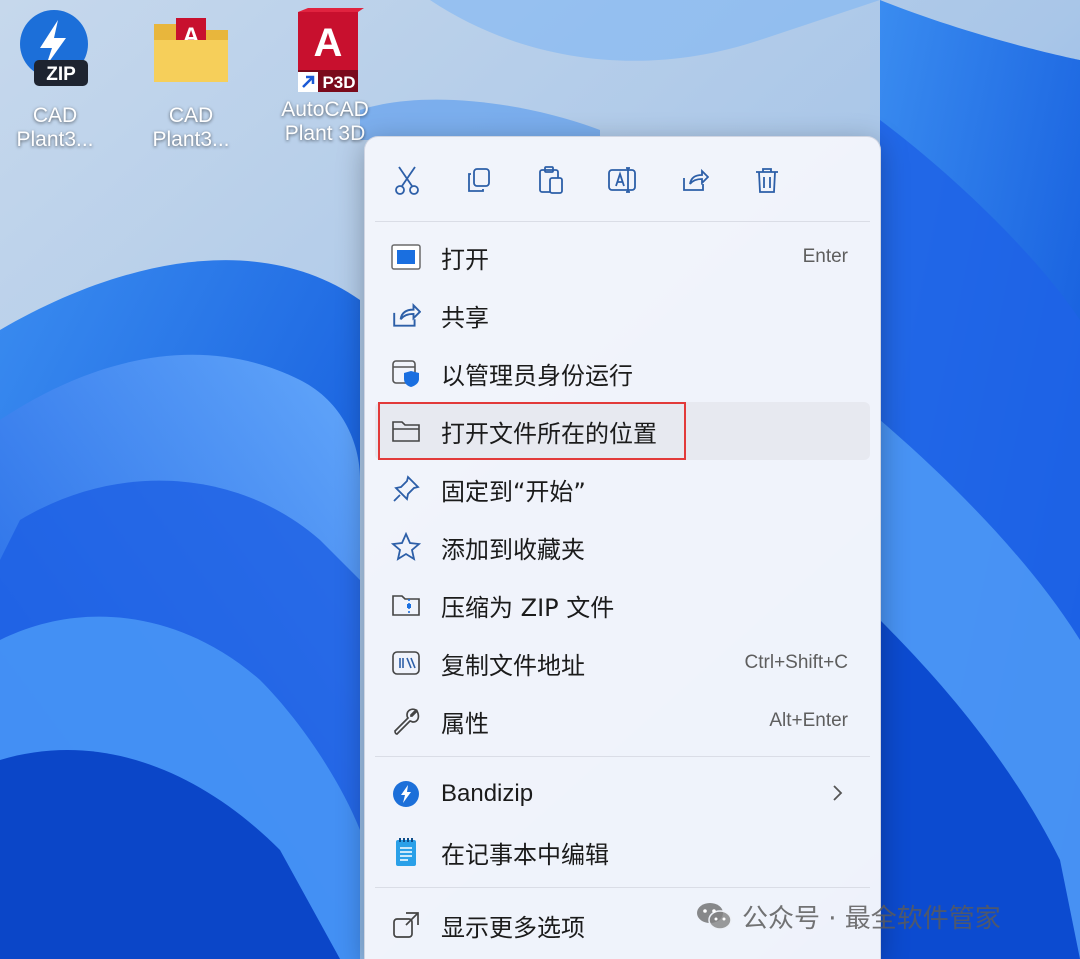 The width and height of the screenshot is (1080, 959). Describe the element at coordinates (406, 257) in the screenshot. I see `open-app-icon` at that location.